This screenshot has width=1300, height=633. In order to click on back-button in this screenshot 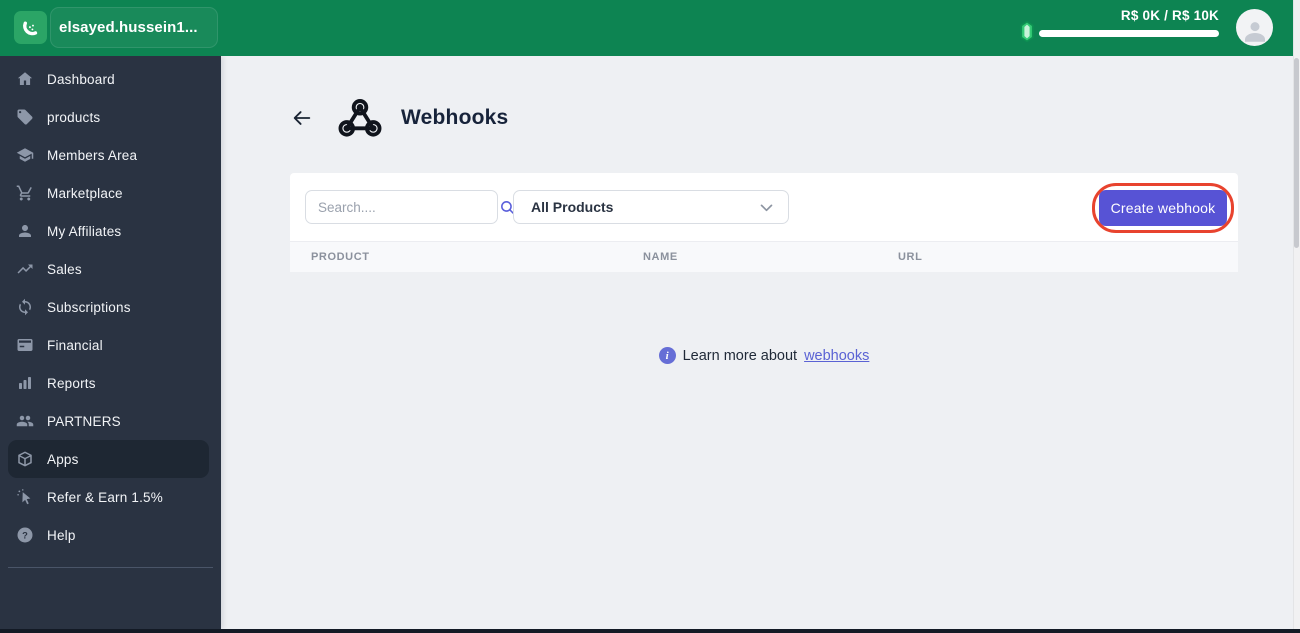, I will do `click(302, 118)`.